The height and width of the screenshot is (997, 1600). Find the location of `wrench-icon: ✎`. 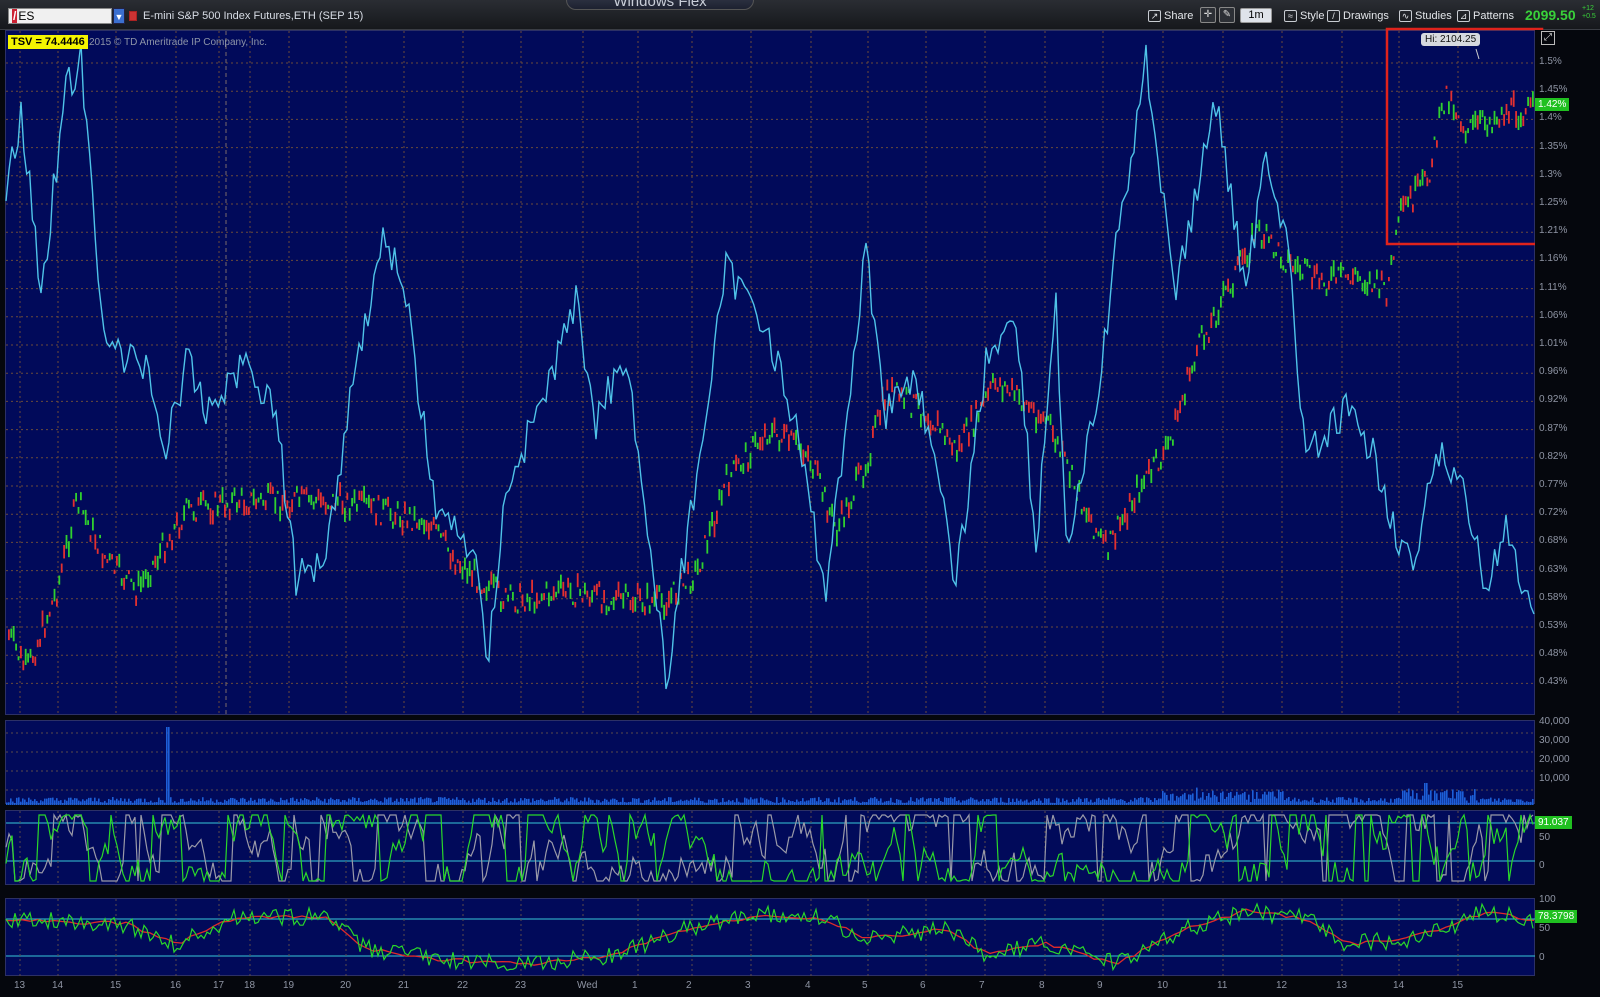

wrench-icon: ✎ is located at coordinates (1227, 15).